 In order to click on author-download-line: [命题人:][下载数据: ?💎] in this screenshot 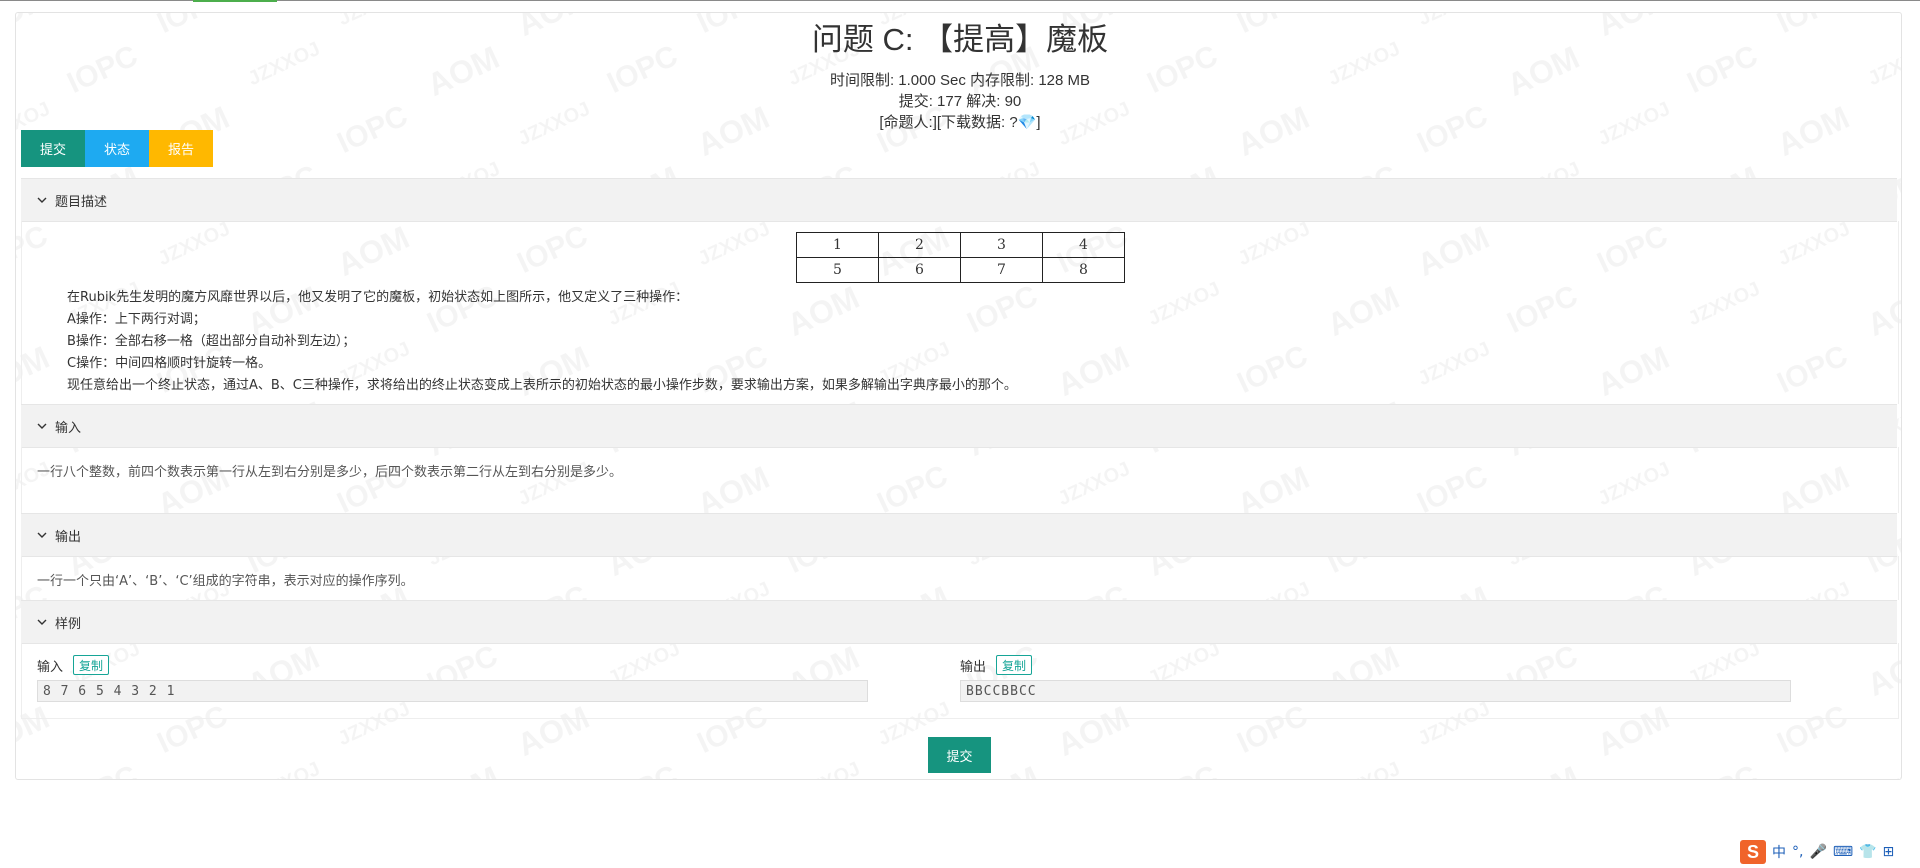, I will do `click(960, 121)`.